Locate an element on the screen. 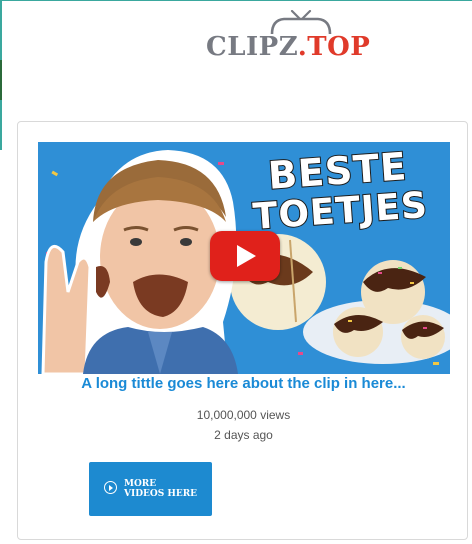  more-videos-label: MORE VIDEOS HERE is located at coordinates (160, 489).